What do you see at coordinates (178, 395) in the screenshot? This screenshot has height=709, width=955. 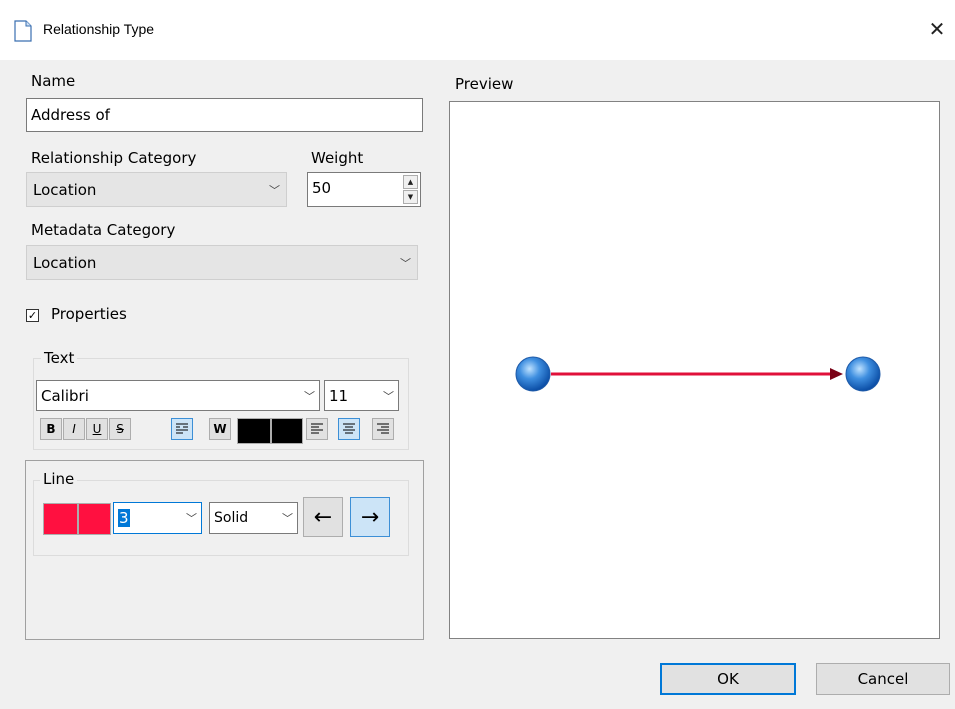 I see `font-family-select: Calibri ﹀` at bounding box center [178, 395].